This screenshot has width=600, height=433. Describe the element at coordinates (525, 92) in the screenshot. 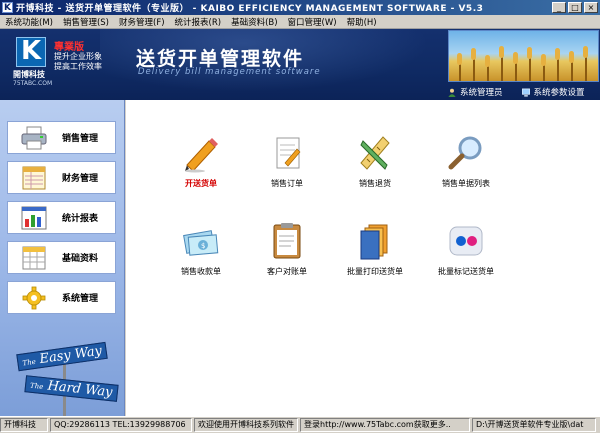

I see `monitor-icon` at that location.